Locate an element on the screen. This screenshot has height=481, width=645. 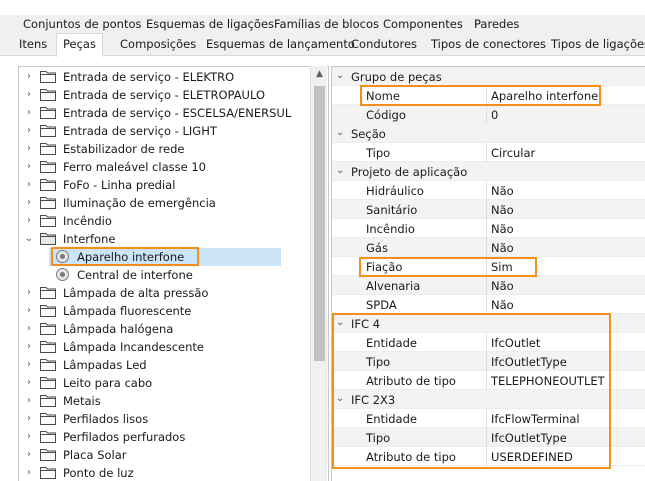
property-value: Circular is located at coordinates (513, 153).